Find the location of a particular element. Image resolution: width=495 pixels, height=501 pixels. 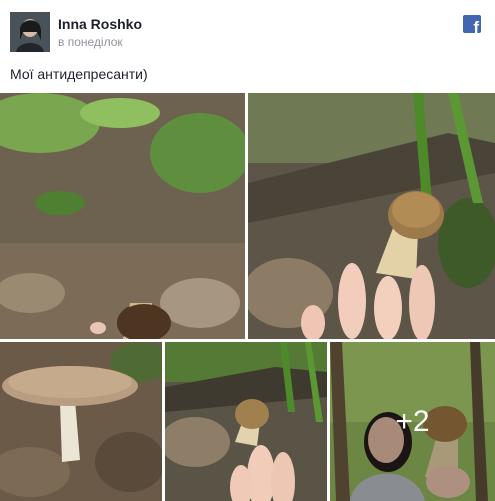

avatar-photo is located at coordinates (30, 32).